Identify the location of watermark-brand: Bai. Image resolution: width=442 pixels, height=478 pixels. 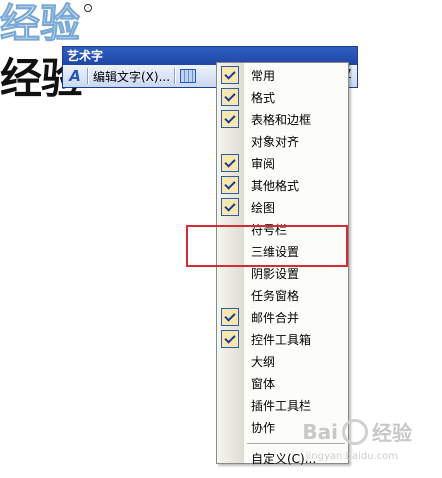
(320, 431).